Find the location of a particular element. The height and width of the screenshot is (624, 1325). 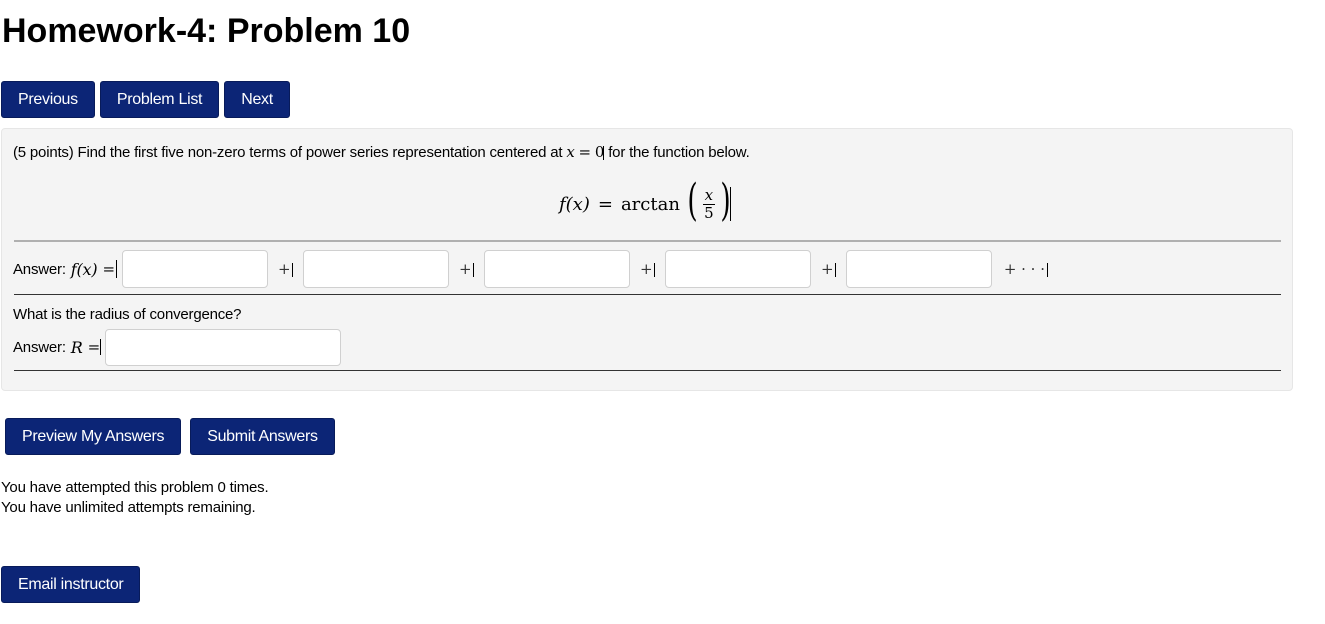

answer-actions: Preview My Answers Submit Answers is located at coordinates (170, 436).